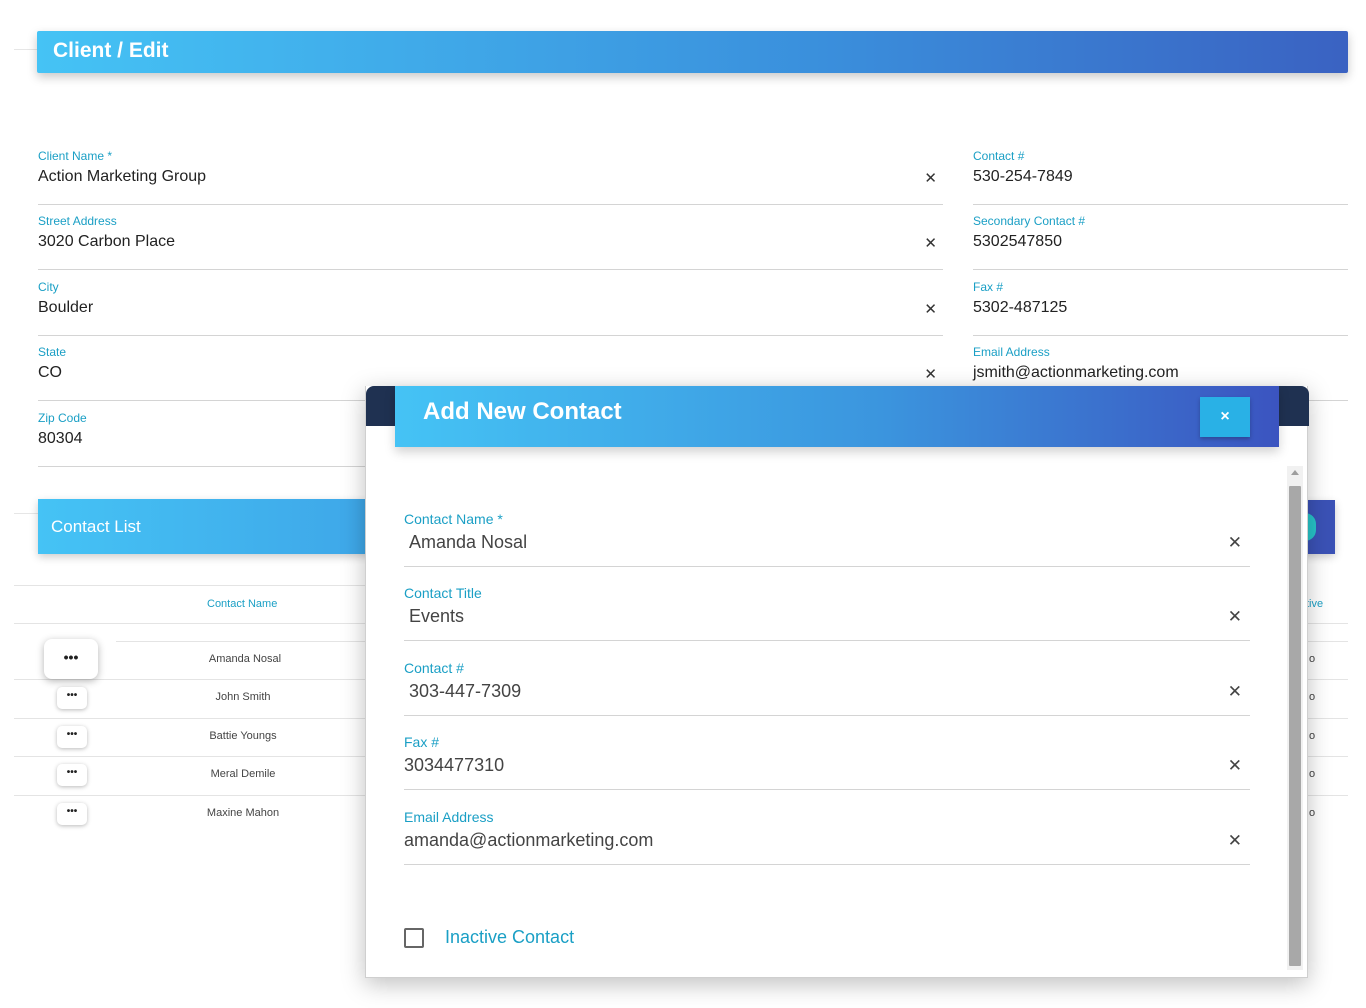  I want to click on table-row: Maxine Mahon, so click(243, 813).